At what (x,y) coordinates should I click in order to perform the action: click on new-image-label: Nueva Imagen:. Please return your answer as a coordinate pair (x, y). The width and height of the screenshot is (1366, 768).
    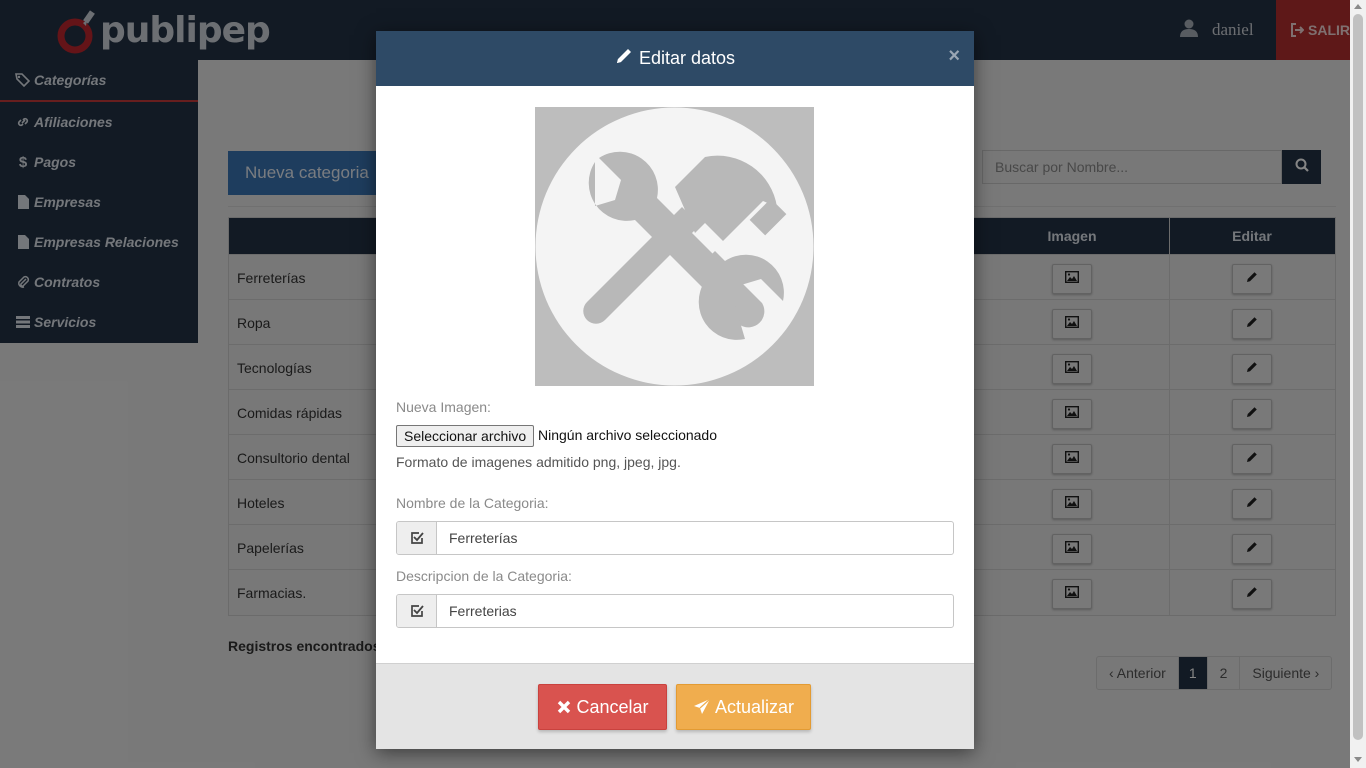
    Looking at the image, I should click on (443, 407).